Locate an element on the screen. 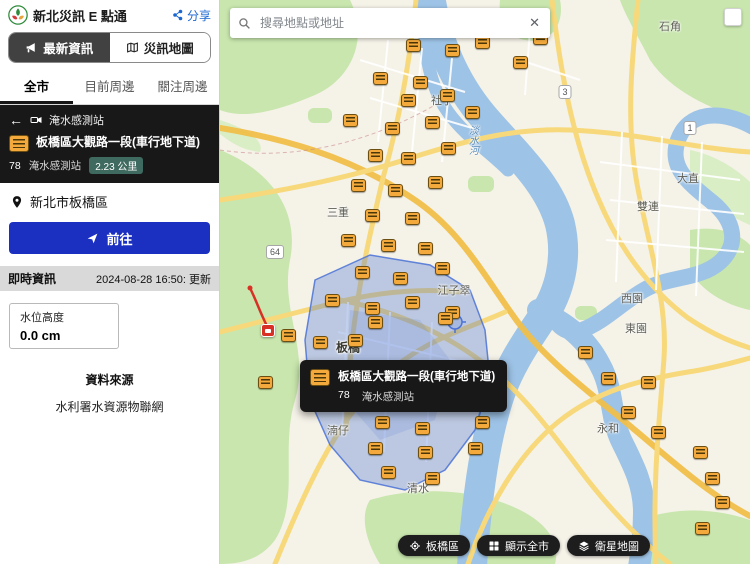 This screenshot has height=564, width=750. data-source: 資料來源 水利署水資源物聯網 is located at coordinates (109, 393).